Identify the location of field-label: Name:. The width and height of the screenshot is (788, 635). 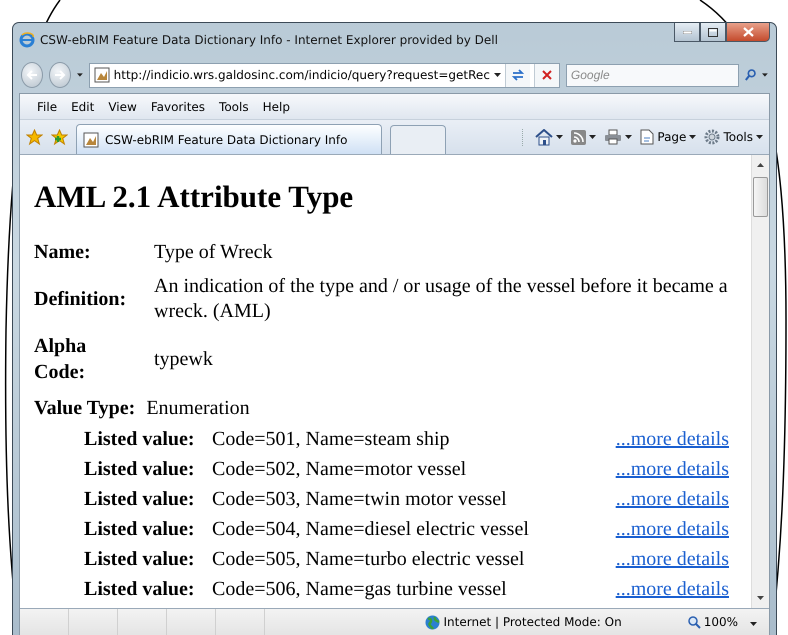
(63, 252).